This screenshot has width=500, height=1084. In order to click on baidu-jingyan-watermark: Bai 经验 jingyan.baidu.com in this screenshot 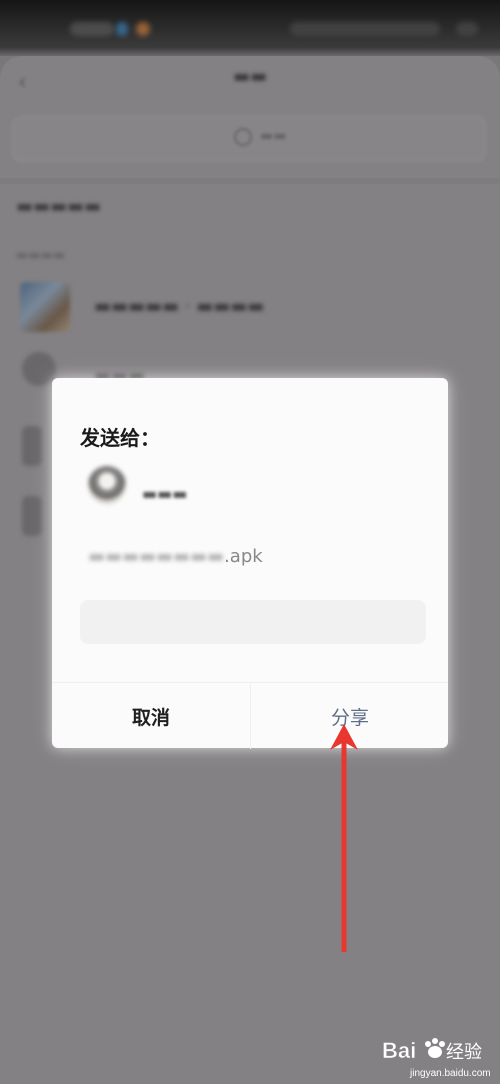, I will do `click(438, 1055)`.